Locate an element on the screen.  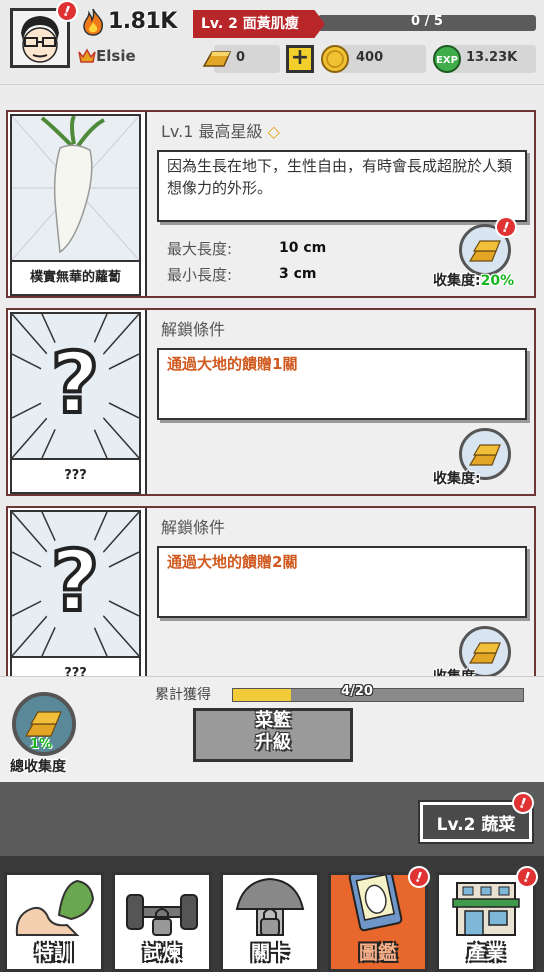
min-length-value: 3 cm is located at coordinates (298, 274).